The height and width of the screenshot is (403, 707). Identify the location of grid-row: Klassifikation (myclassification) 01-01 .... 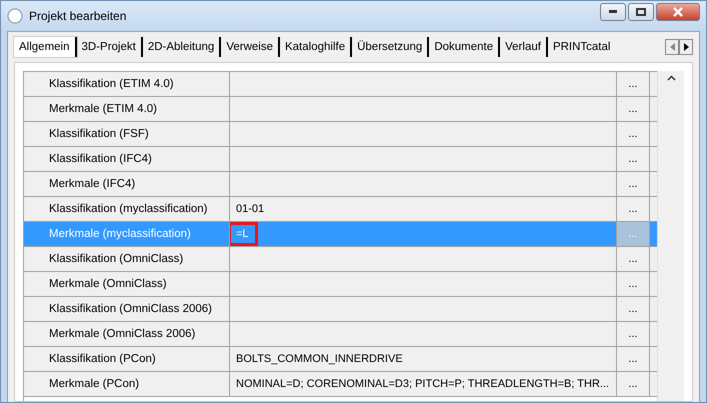
(340, 209).